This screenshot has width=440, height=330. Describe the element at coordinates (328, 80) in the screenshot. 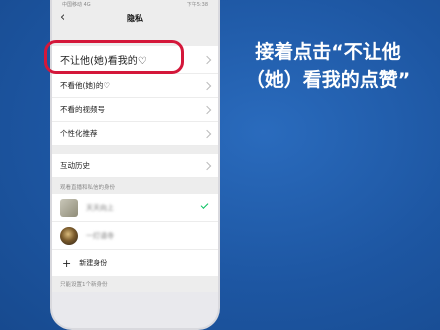

I see `caption-line-2: （她）看我的点赞”` at that location.